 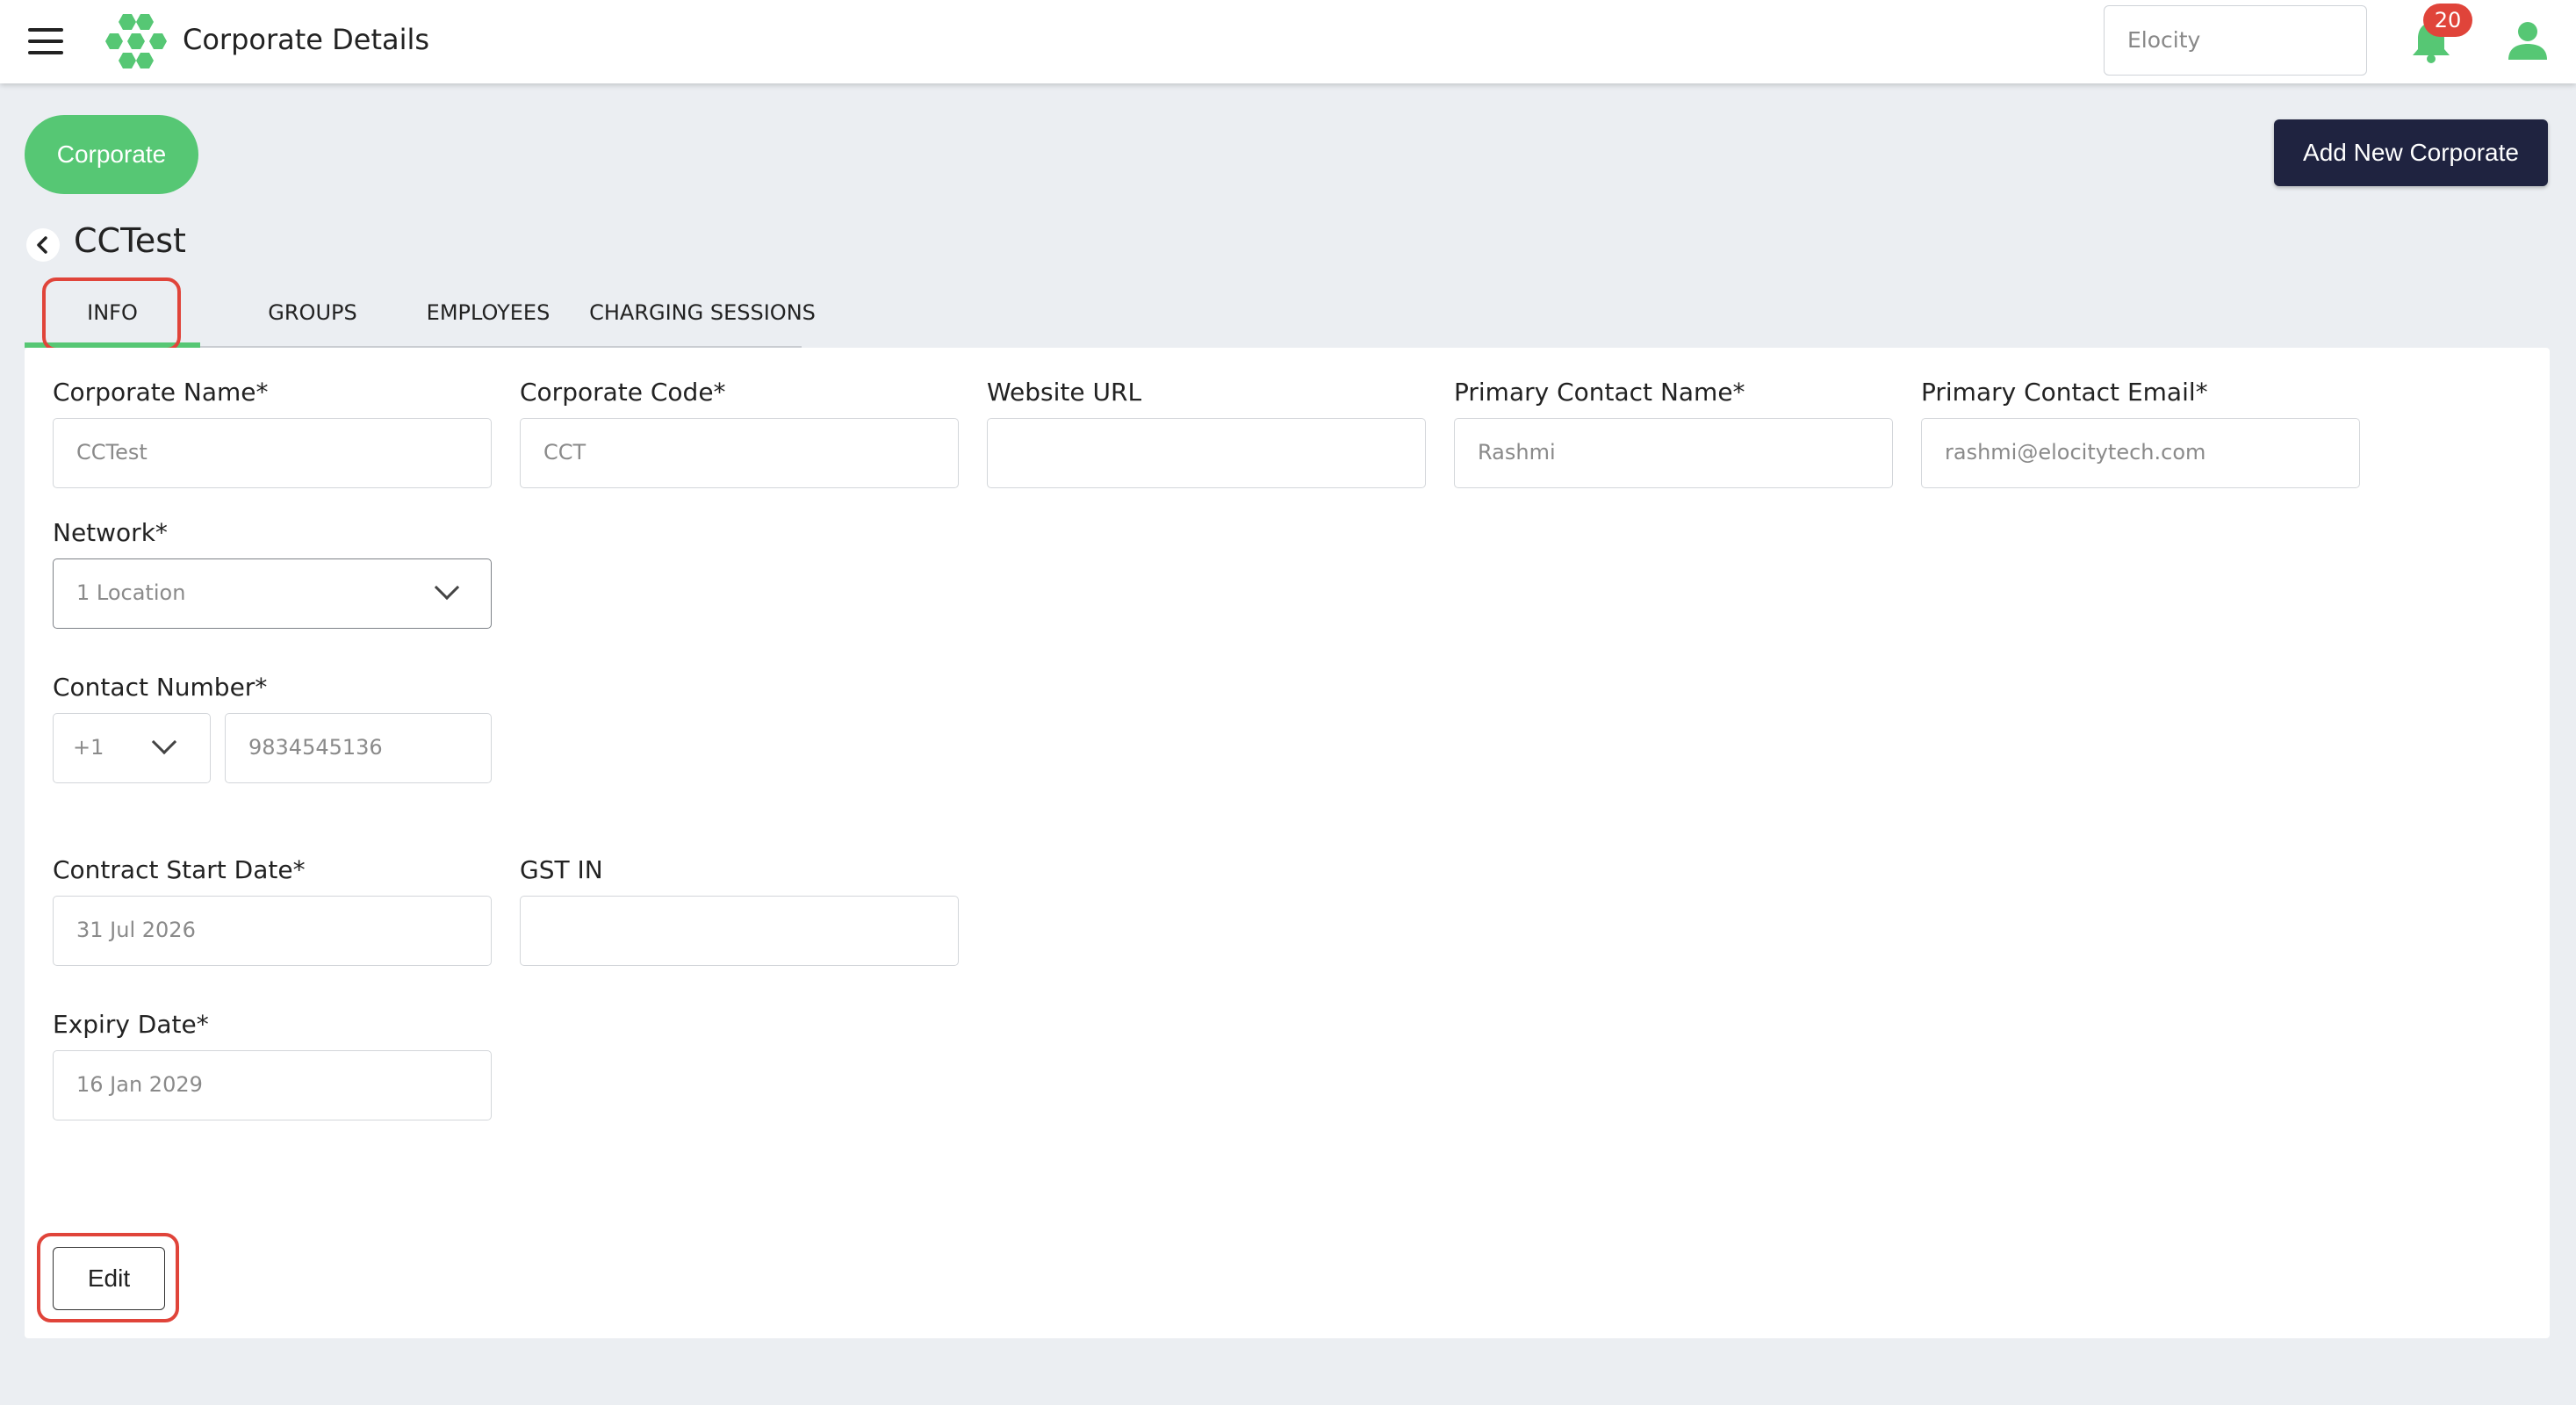 What do you see at coordinates (272, 453) in the screenshot?
I see `corporate-name-field: CCTest` at bounding box center [272, 453].